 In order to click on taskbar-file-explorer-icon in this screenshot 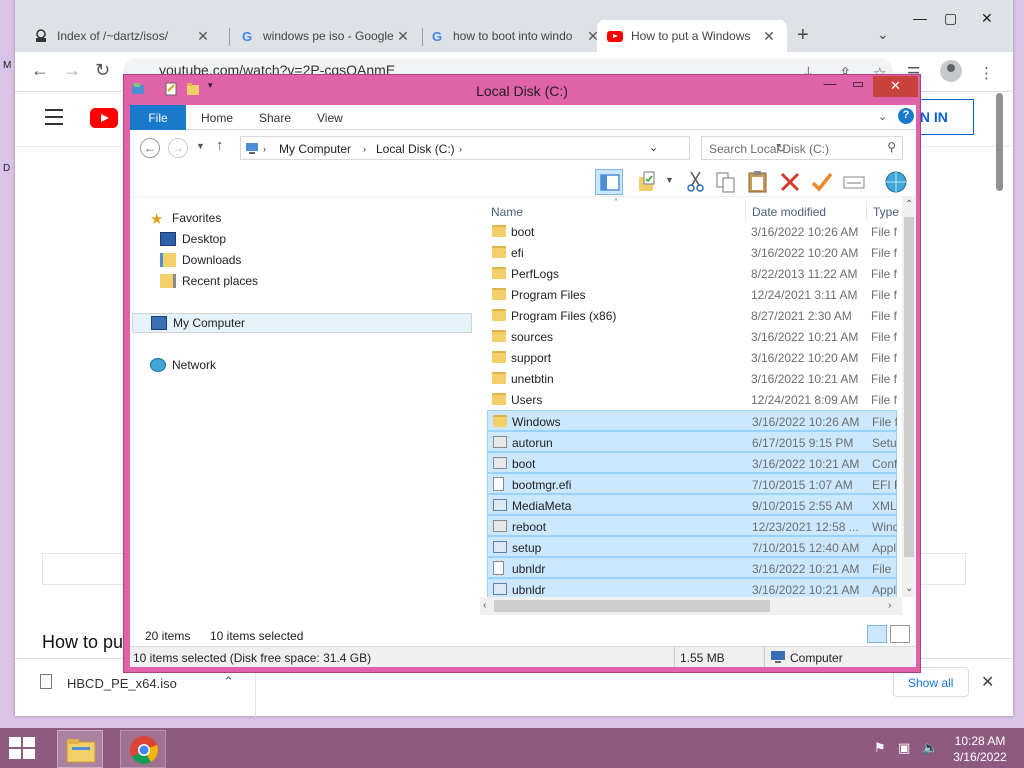, I will do `click(80, 749)`.